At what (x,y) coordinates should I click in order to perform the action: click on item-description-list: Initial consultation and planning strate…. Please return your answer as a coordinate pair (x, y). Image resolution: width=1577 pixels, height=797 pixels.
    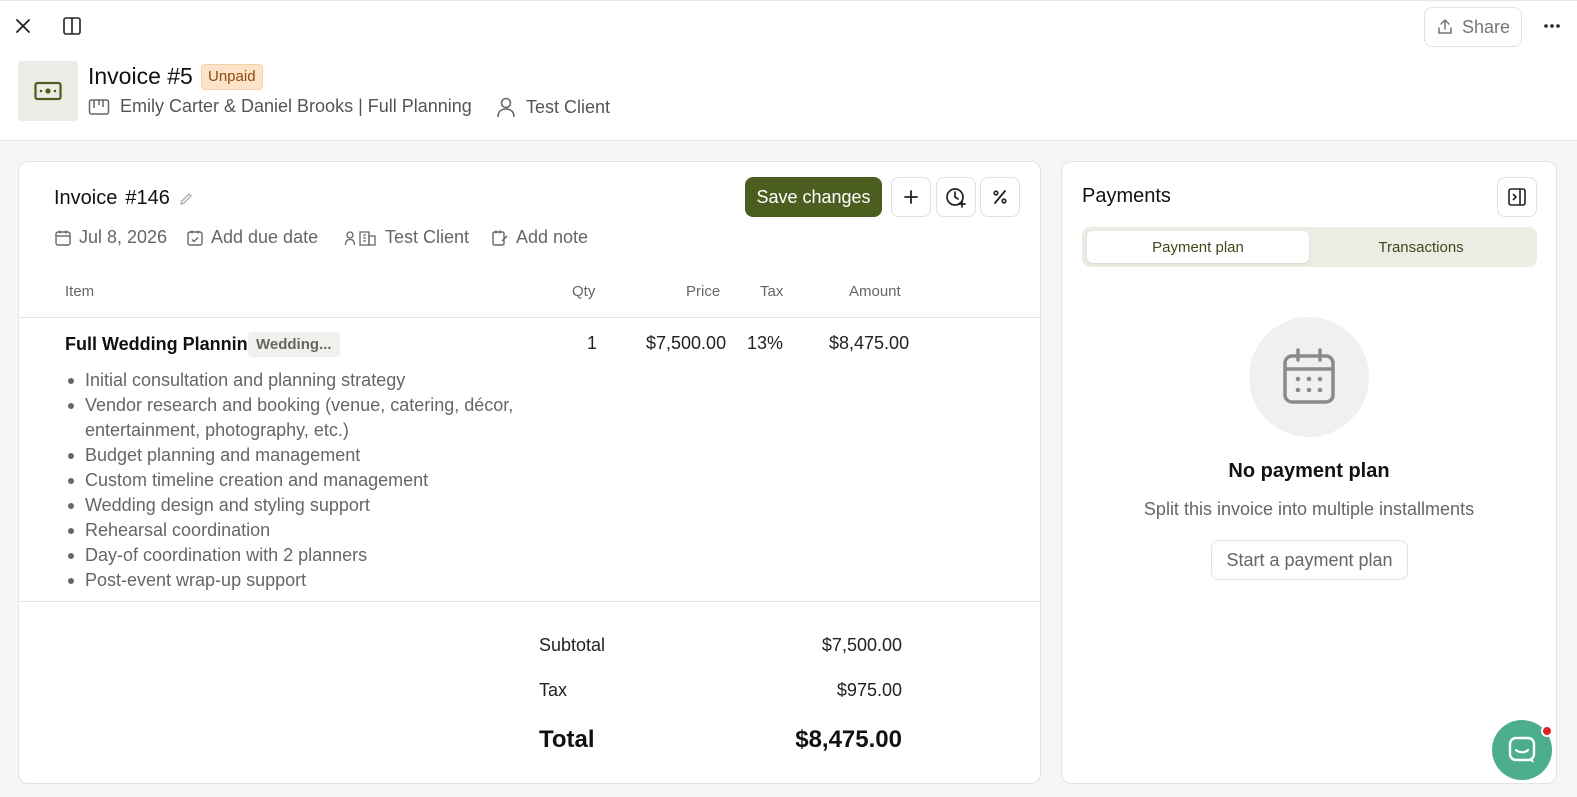
    Looking at the image, I should click on (300, 480).